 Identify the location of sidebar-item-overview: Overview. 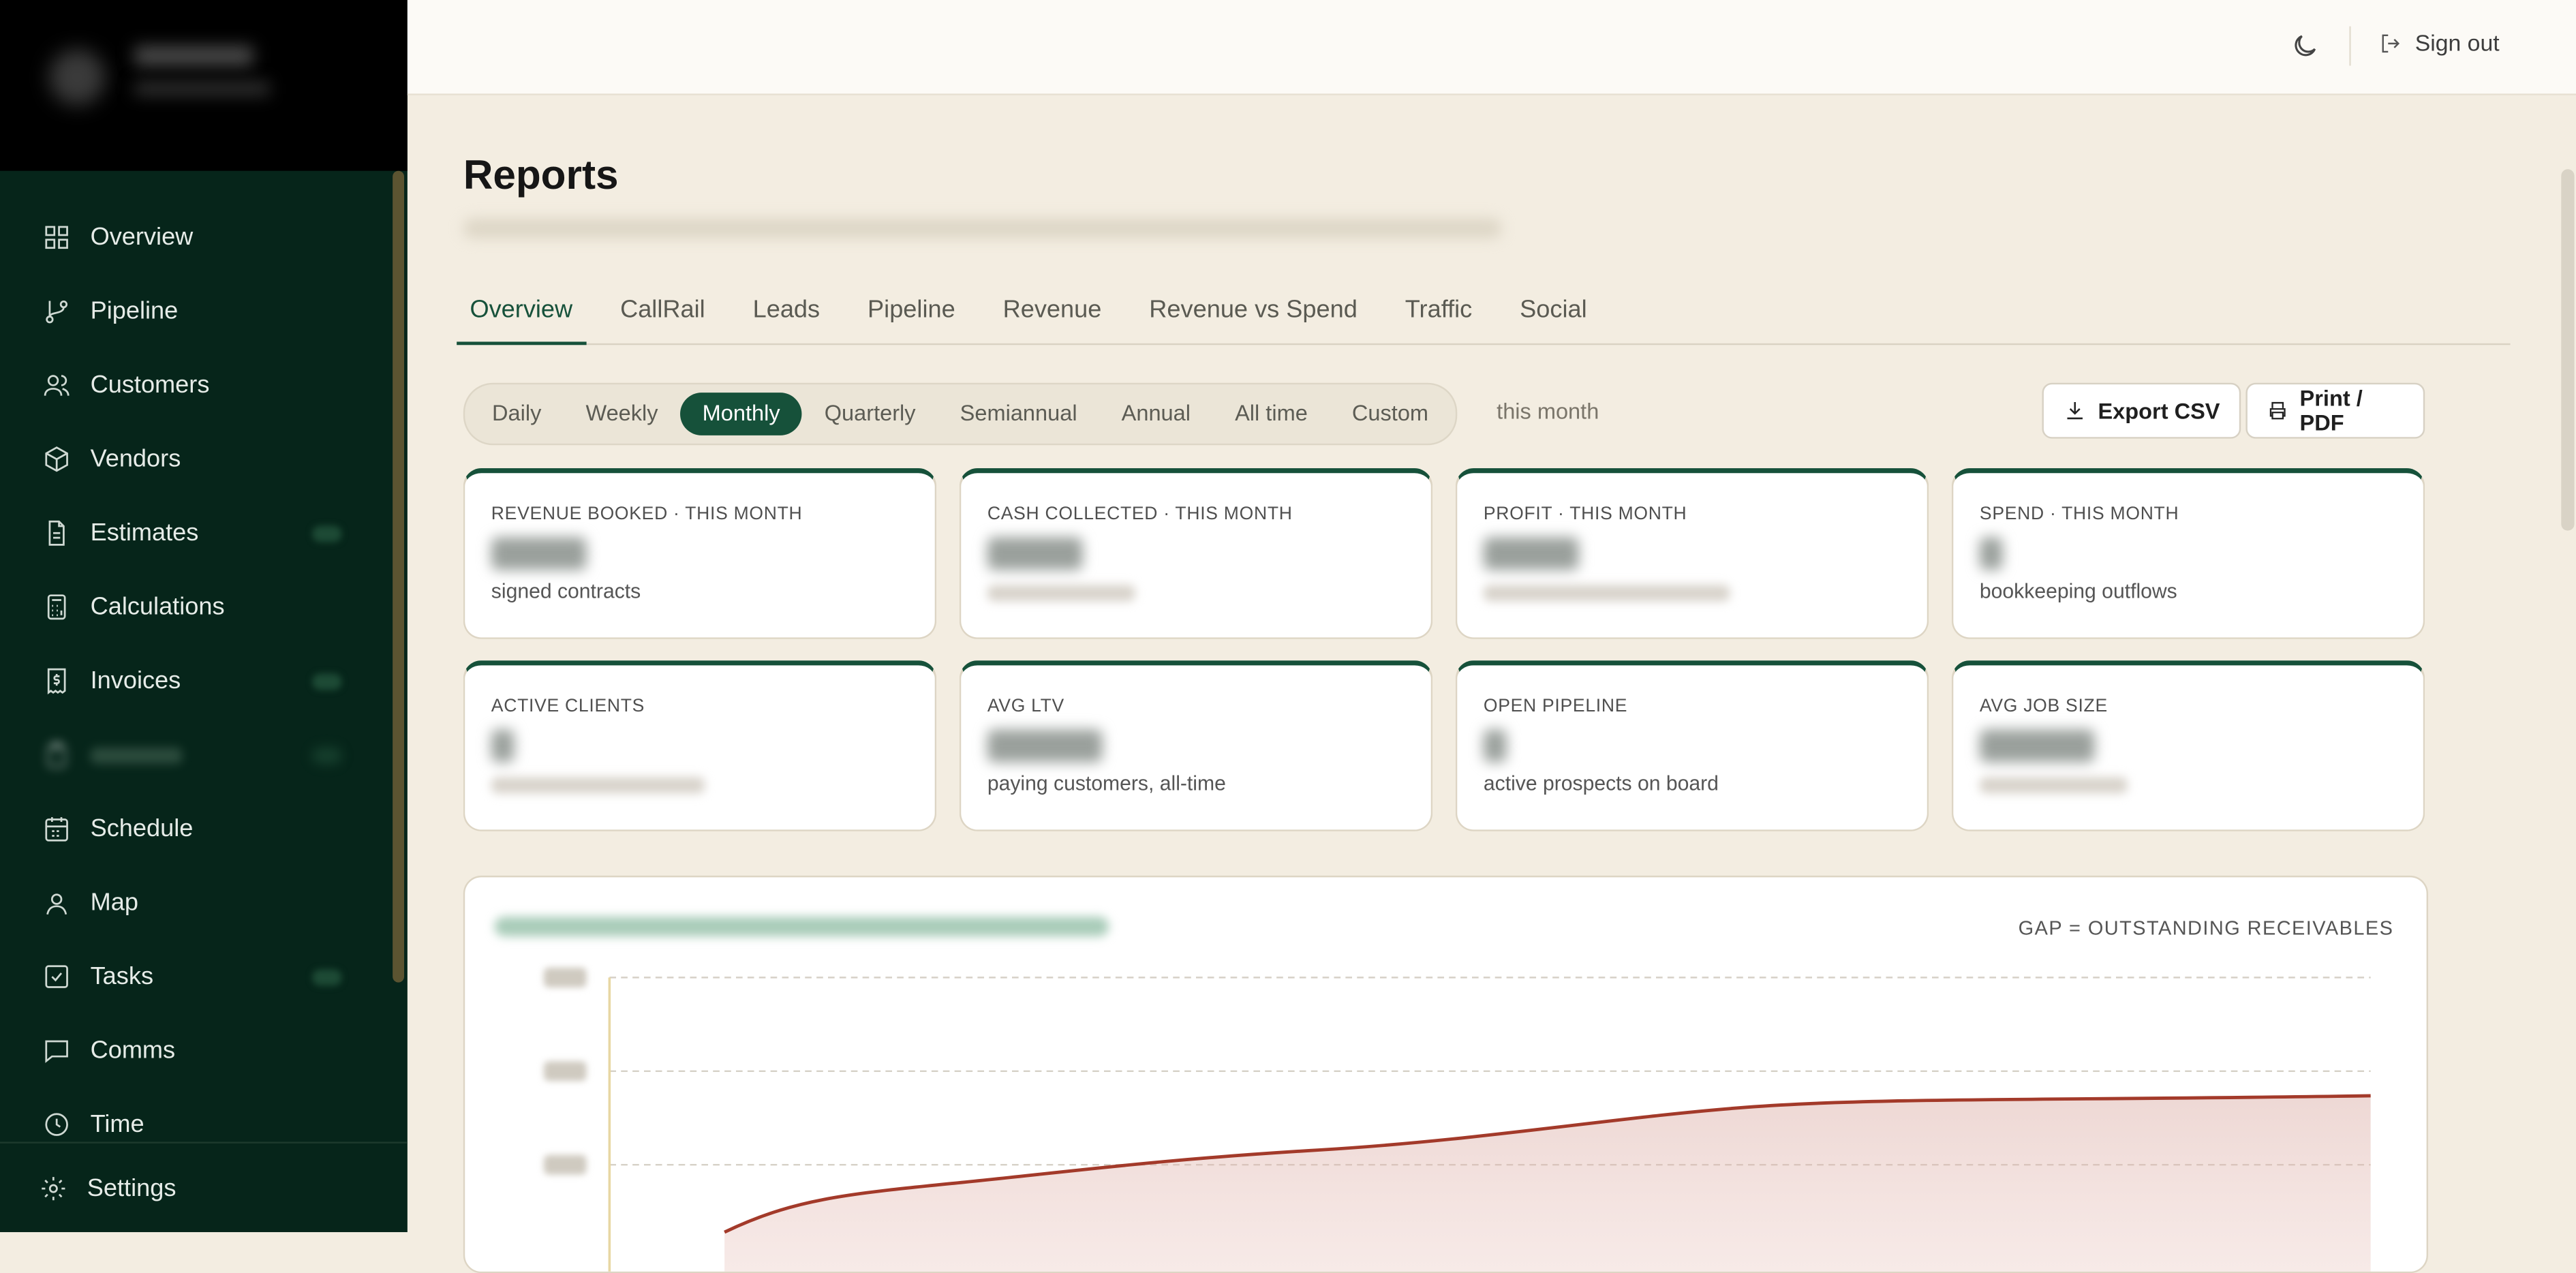
(204, 237).